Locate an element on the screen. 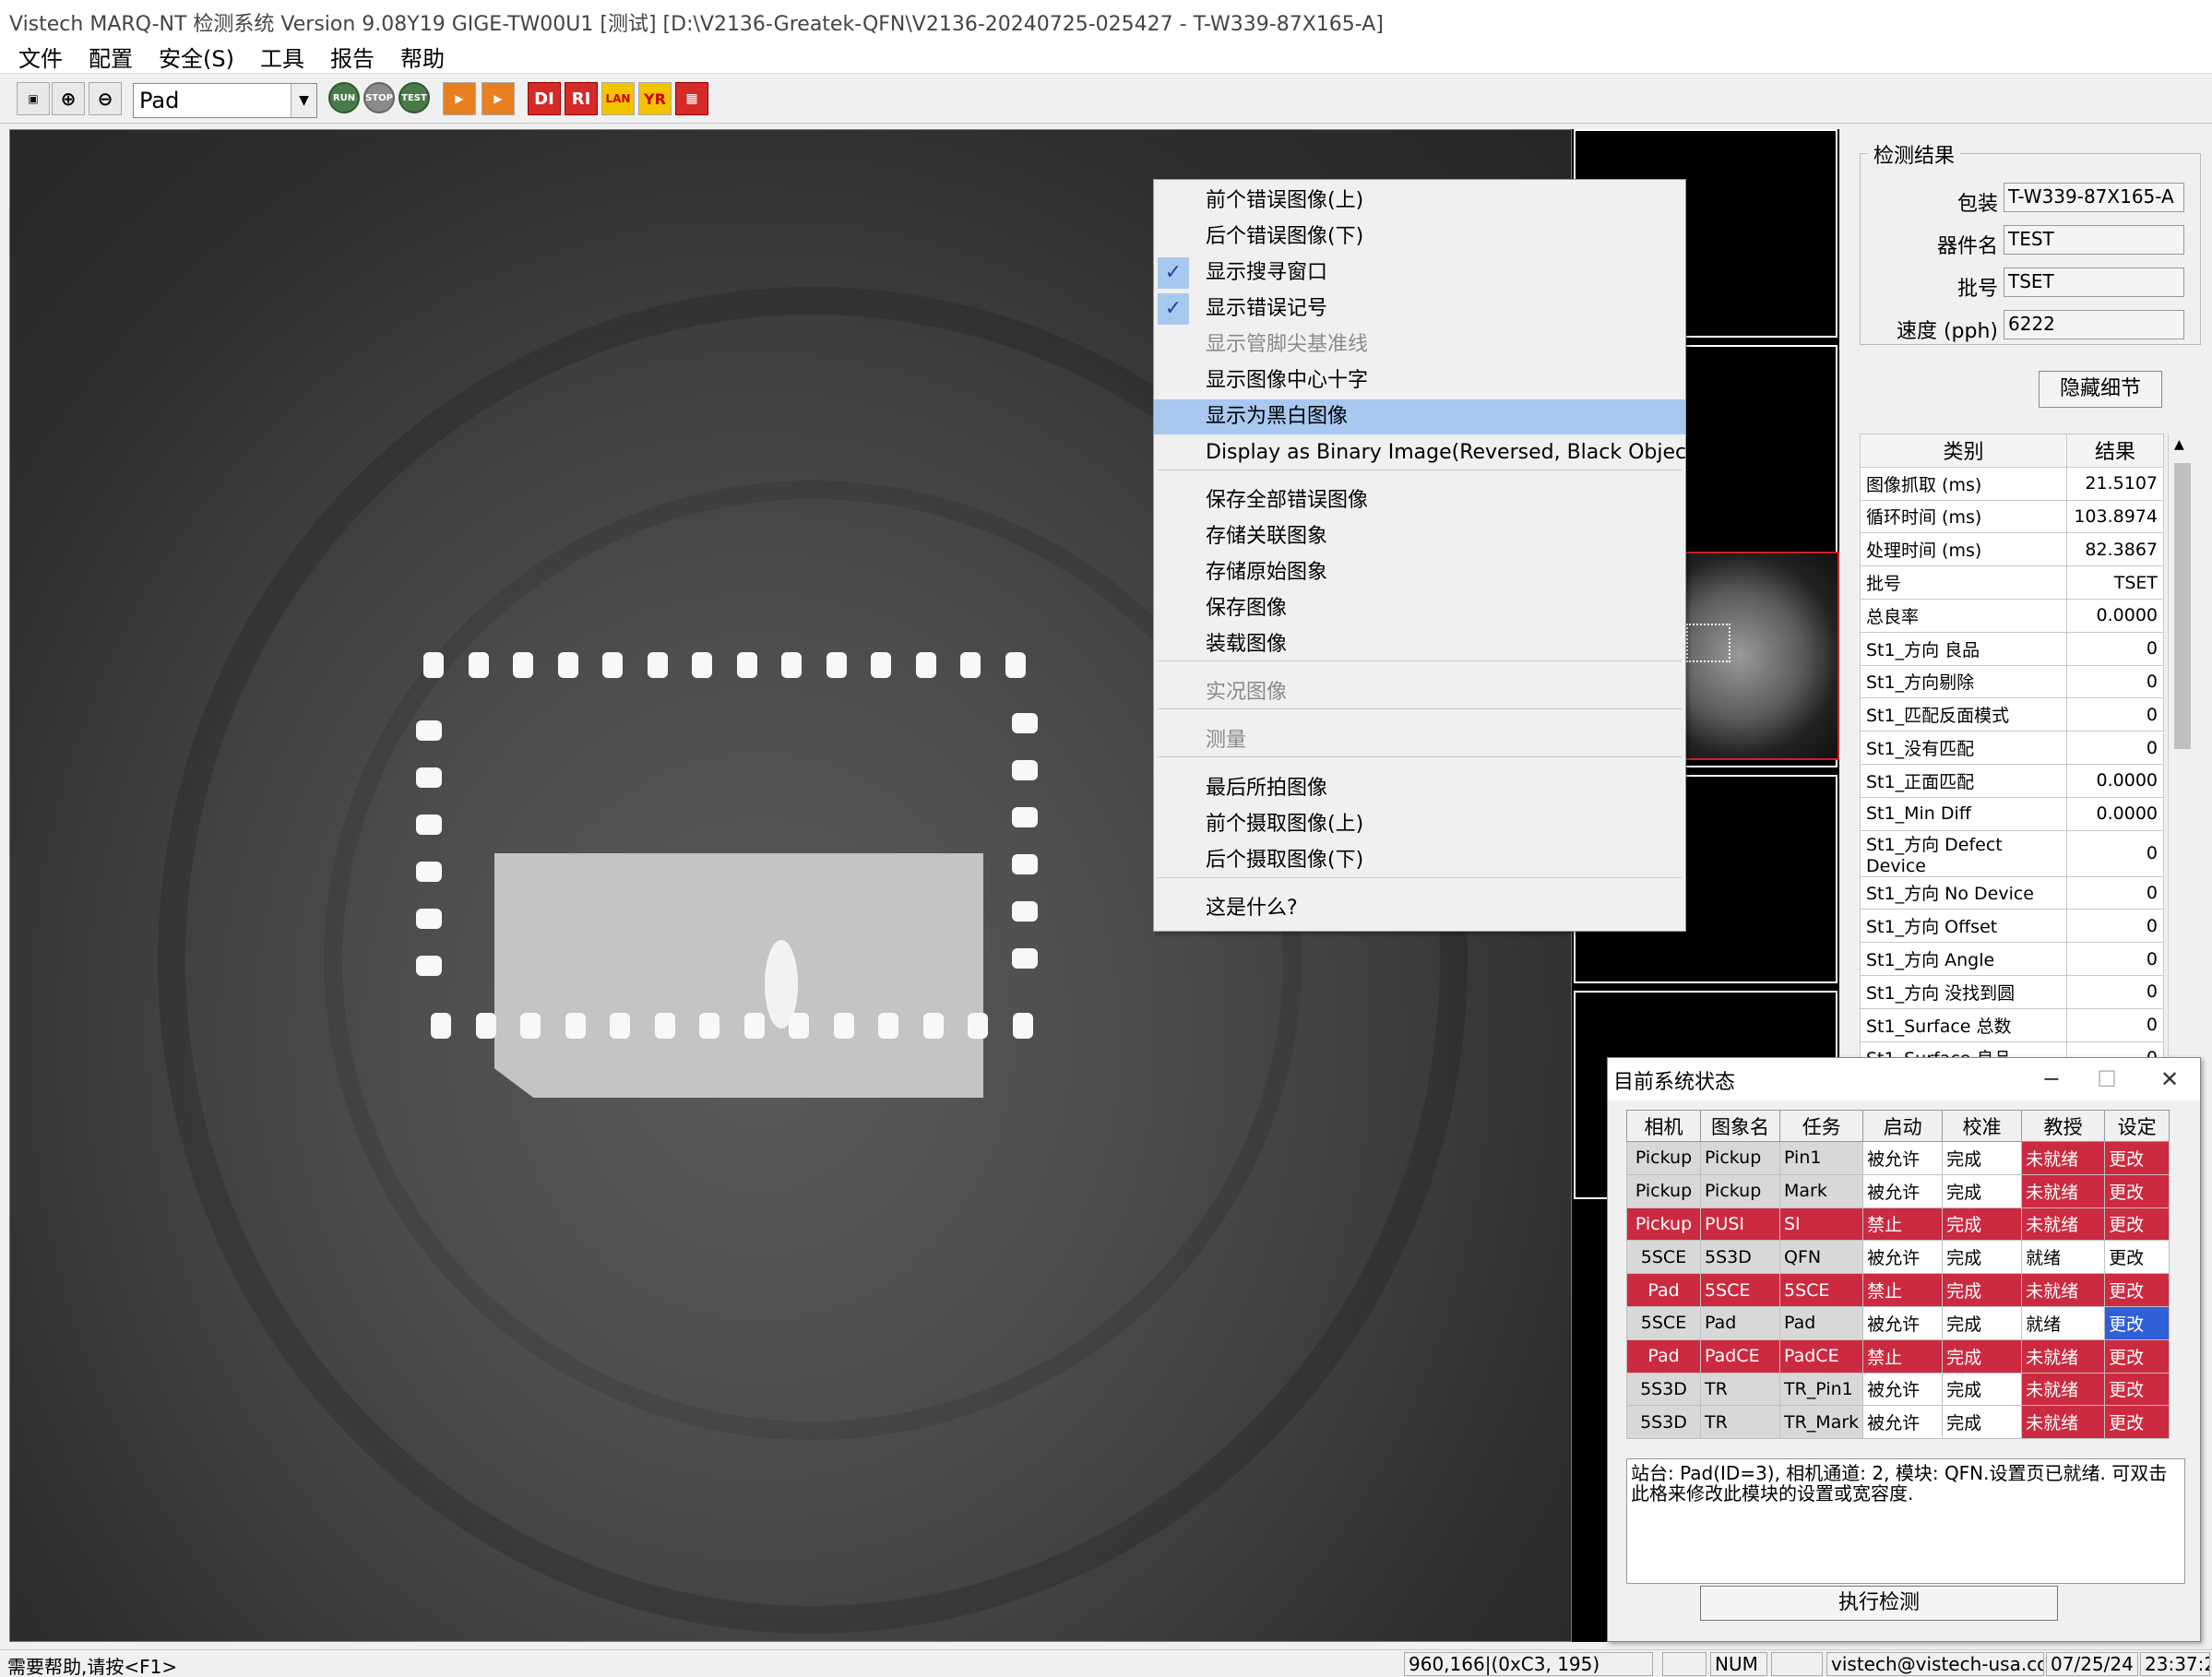  status-row: 5S3D TR TR_Pin1 被允许 完成 未就绪 更改 is located at coordinates (1898, 1389).